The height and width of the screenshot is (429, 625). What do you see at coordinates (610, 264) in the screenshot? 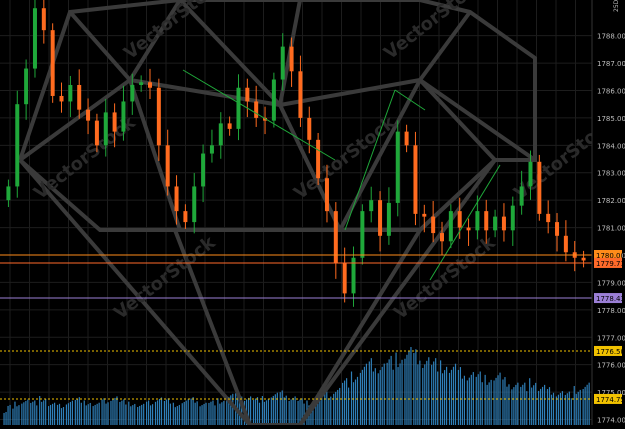
I see `price-level-label: 1779.71` at bounding box center [610, 264].